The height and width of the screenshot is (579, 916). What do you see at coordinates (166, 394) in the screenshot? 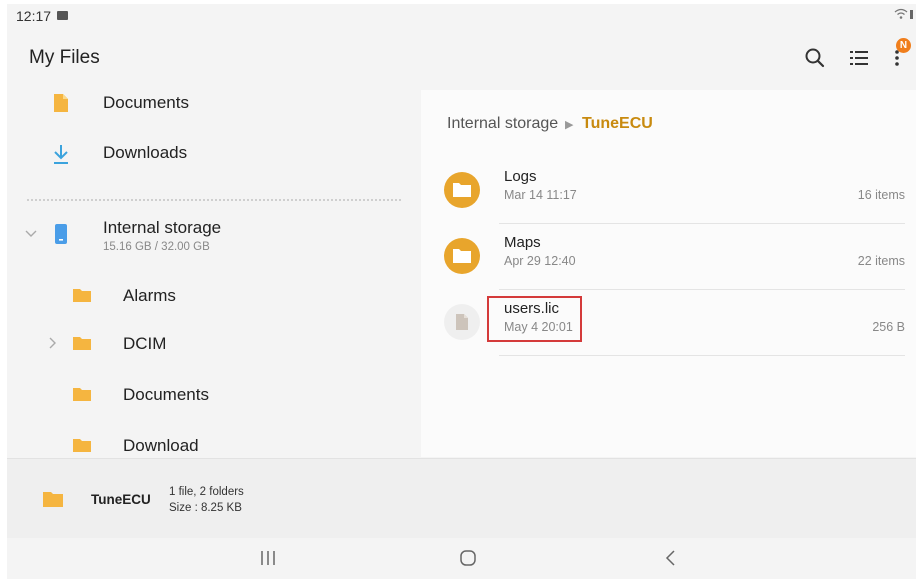
I see `sidebar-folder-label: Documents` at bounding box center [166, 394].